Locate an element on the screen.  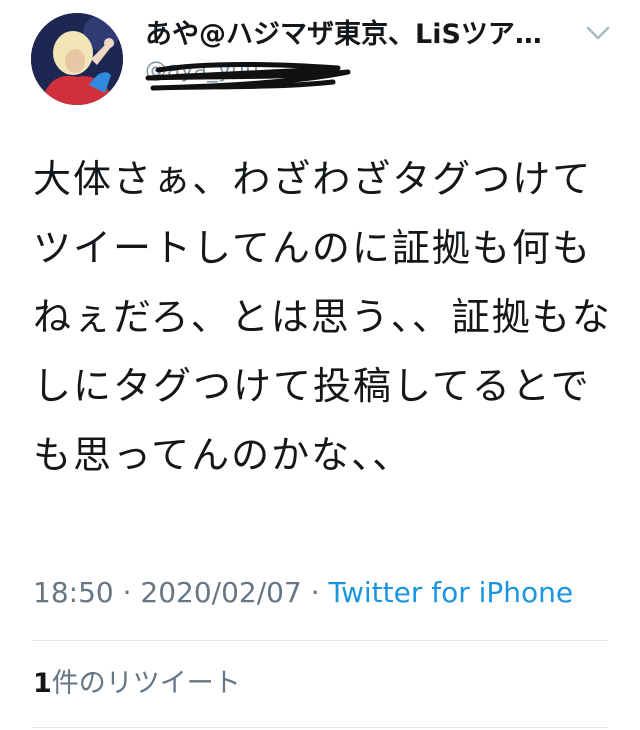
retweet-stat: 1件のリツイート is located at coordinates (137, 684).